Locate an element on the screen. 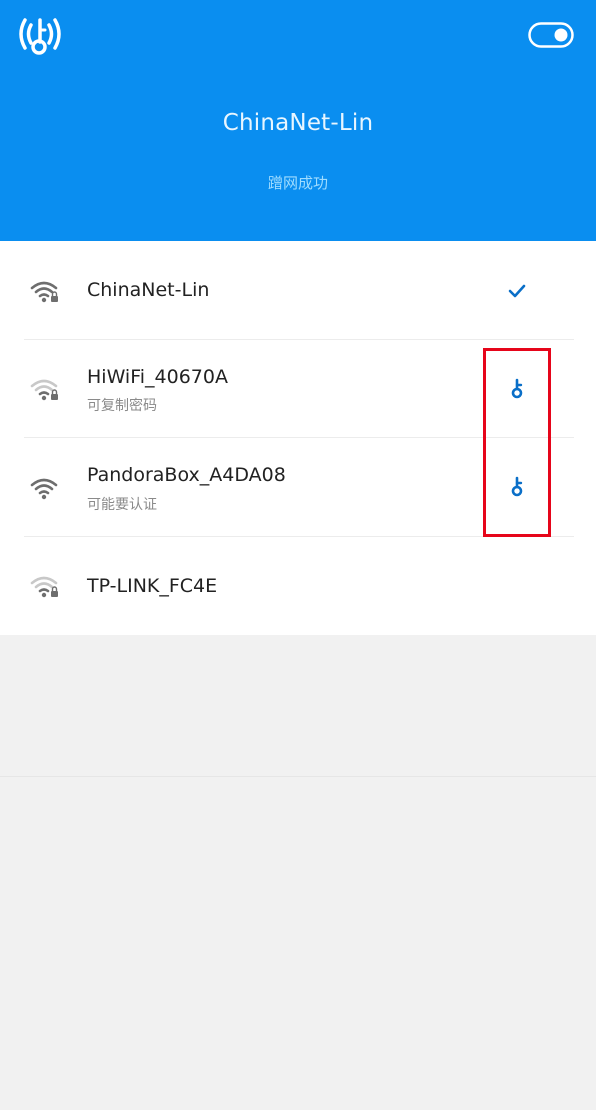  network-row-chinanet-lin: ChinaNet-Lin is located at coordinates (298, 290).